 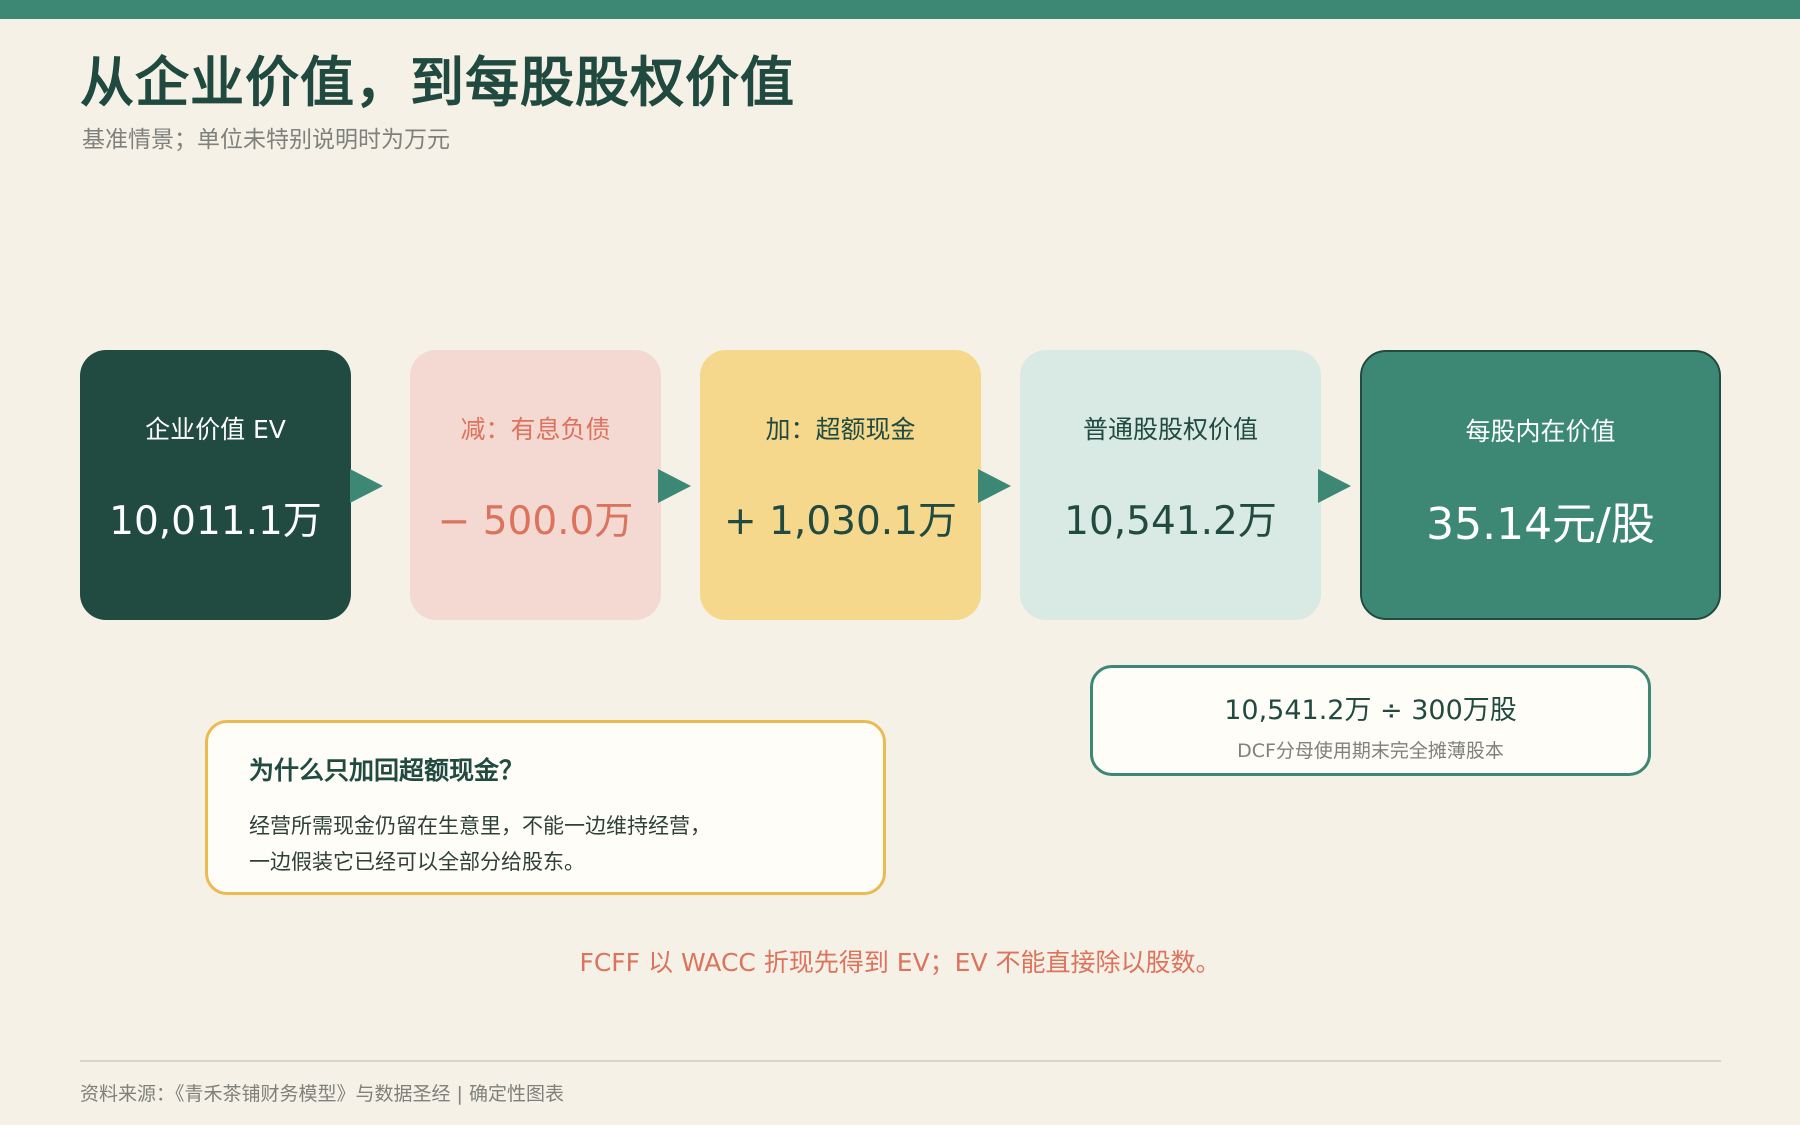 I want to click on page-subtitle: 基准情景；单位未特别说明时为万元, so click(x=266, y=140).